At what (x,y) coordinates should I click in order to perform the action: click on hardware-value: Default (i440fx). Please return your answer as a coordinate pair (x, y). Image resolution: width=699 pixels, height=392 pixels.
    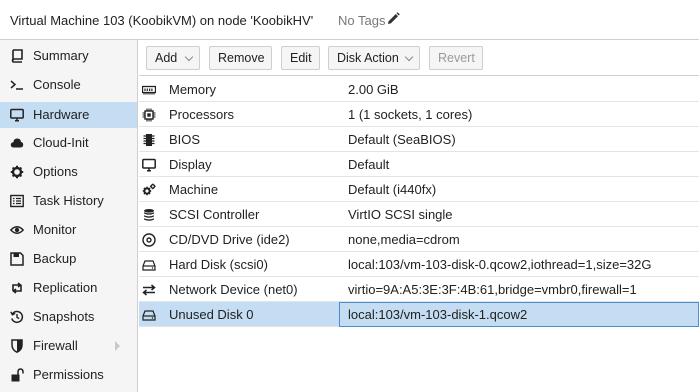
    Looking at the image, I should click on (392, 189).